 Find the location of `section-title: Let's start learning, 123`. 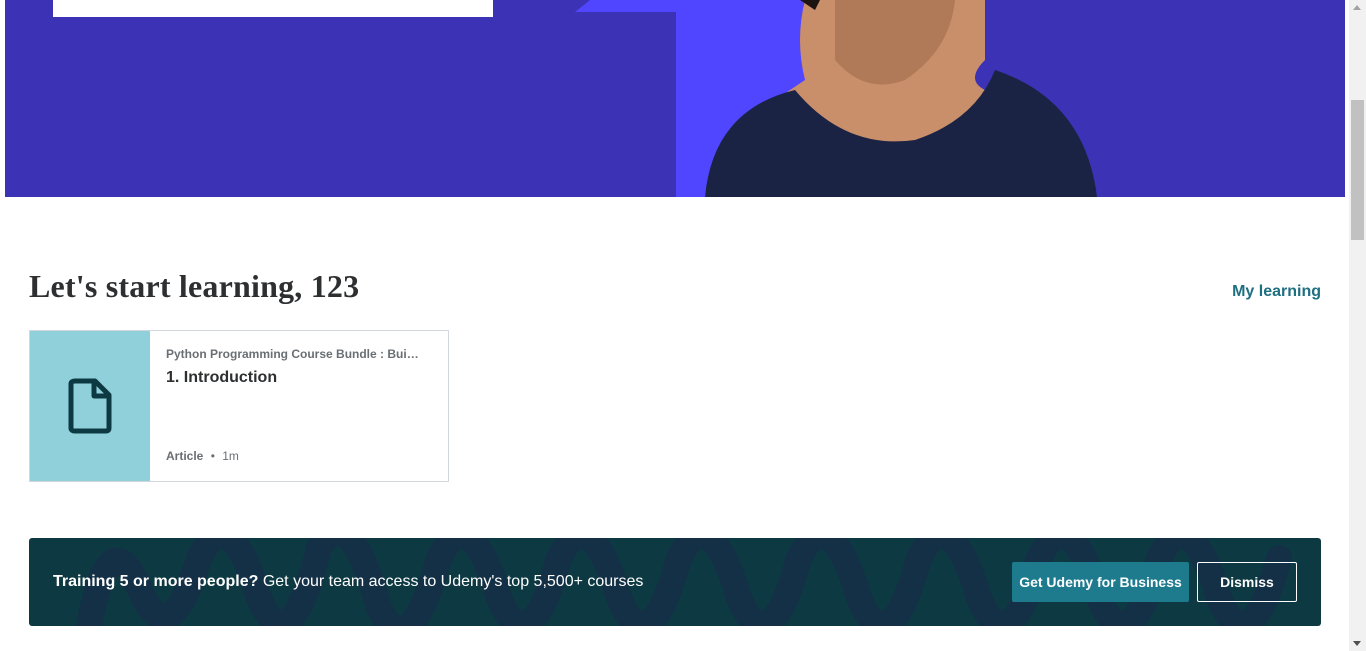

section-title: Let's start learning, 123 is located at coordinates (194, 286).